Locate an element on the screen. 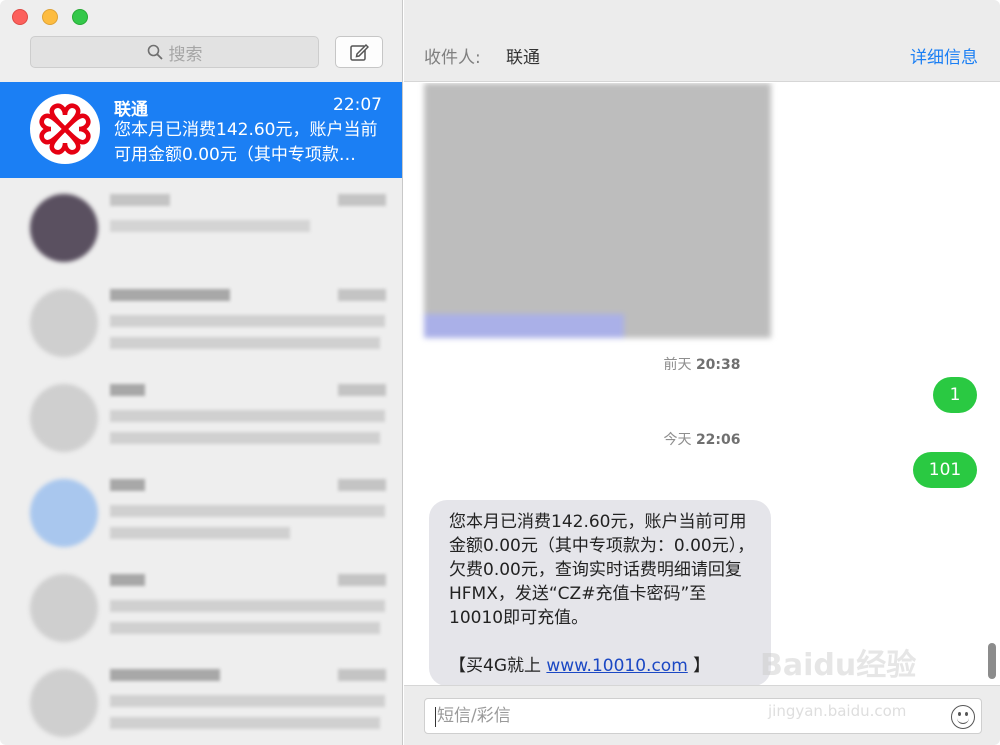 The height and width of the screenshot is (745, 1000). scrollbar-thumb is located at coordinates (992, 661).